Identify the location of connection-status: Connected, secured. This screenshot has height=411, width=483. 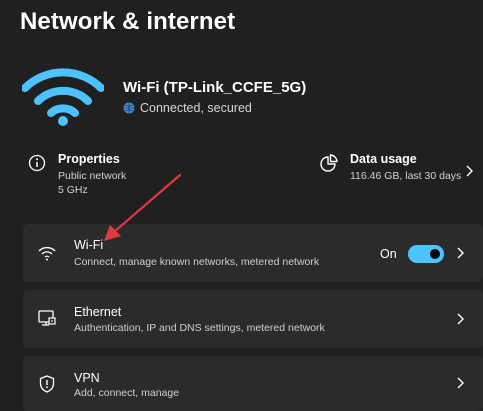
(187, 108).